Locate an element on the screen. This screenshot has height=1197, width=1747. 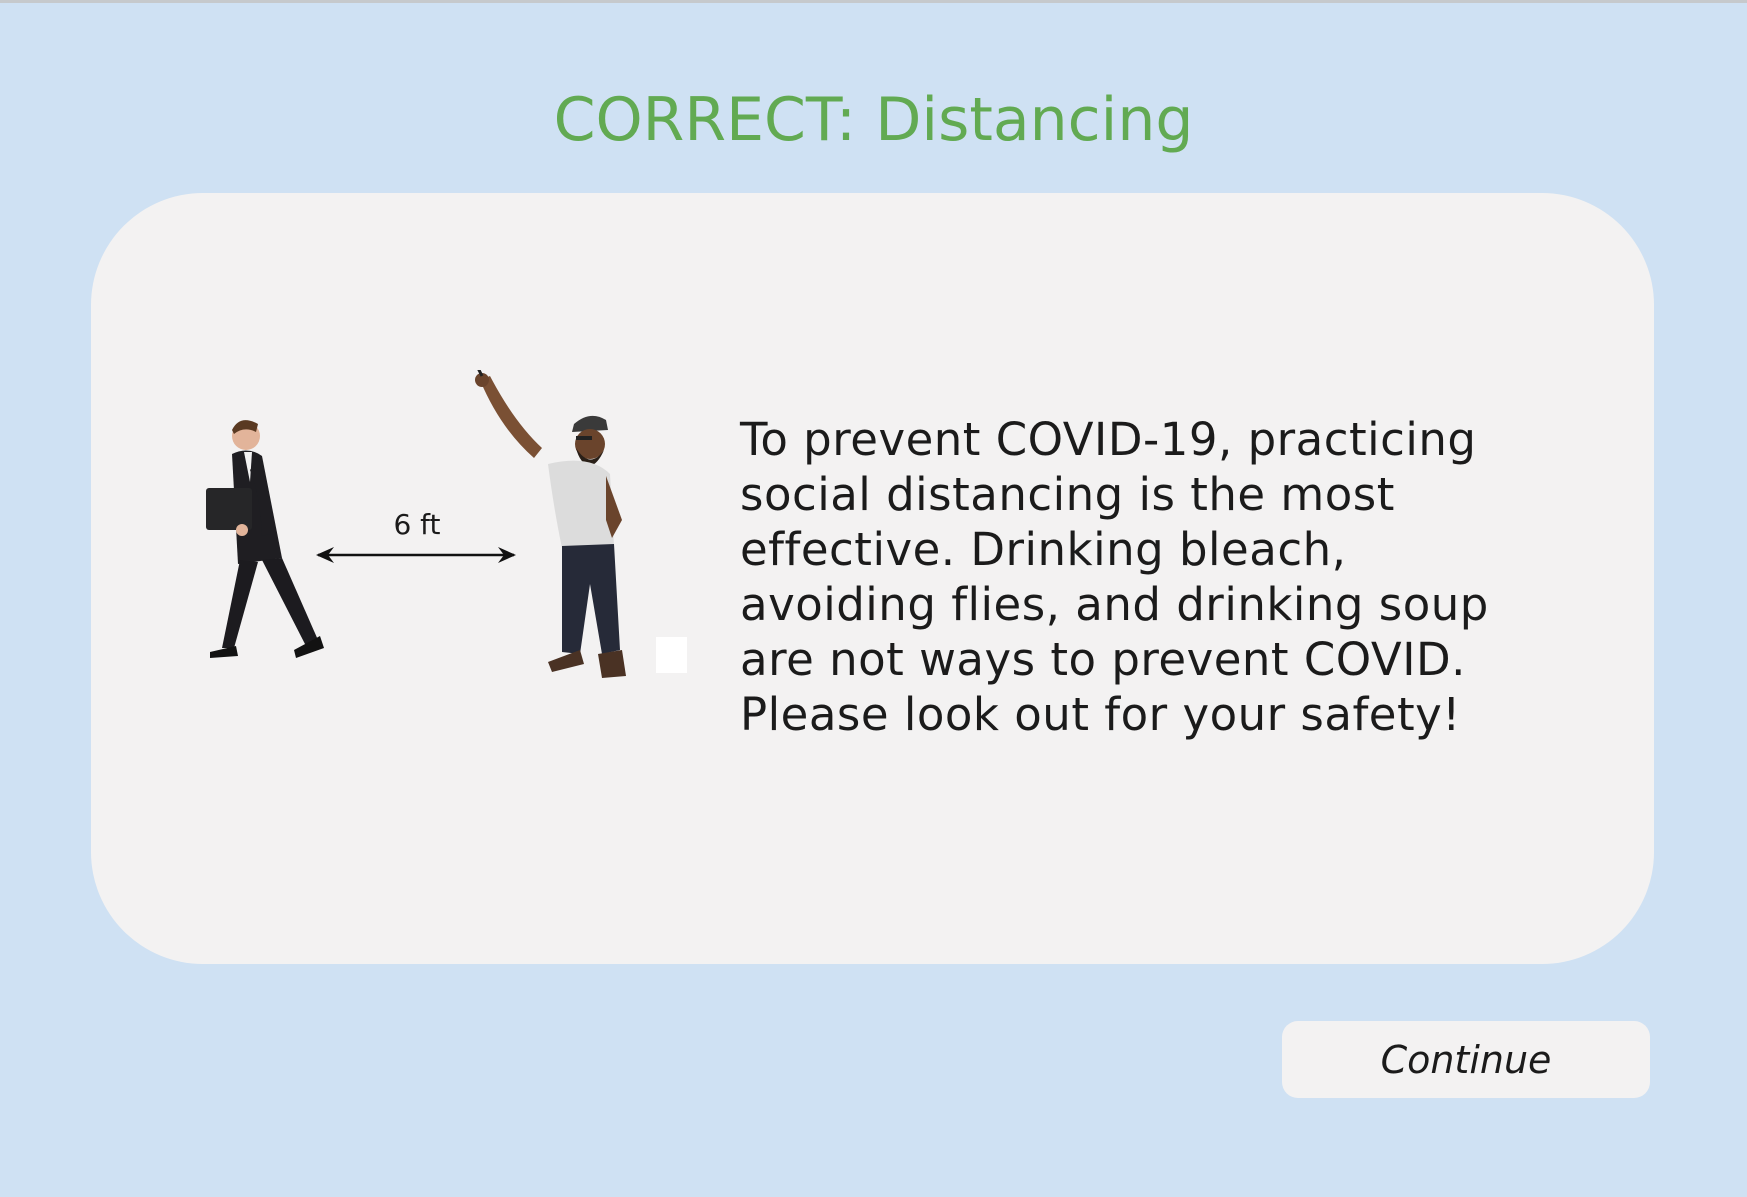
message-line: avoiding flies, and drinking soup is located at coordinates (1114, 604).